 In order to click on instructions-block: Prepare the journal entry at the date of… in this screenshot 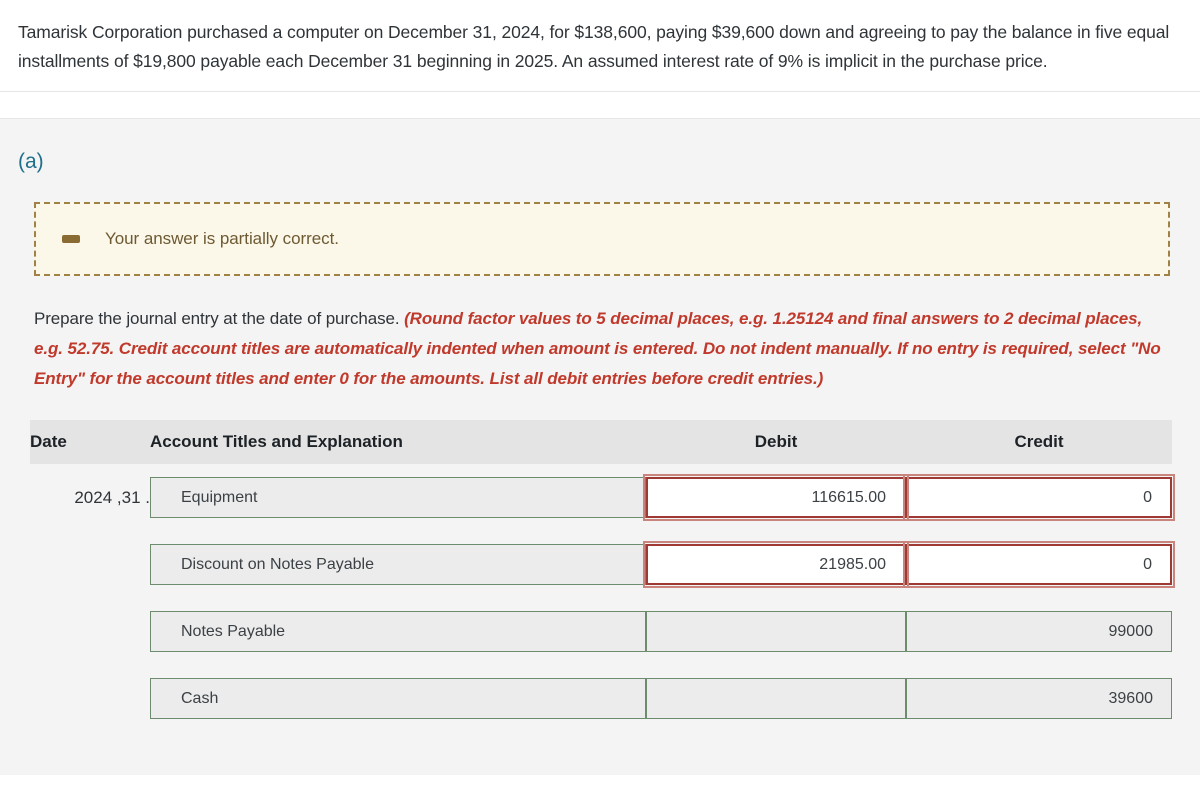, I will do `click(600, 335)`.